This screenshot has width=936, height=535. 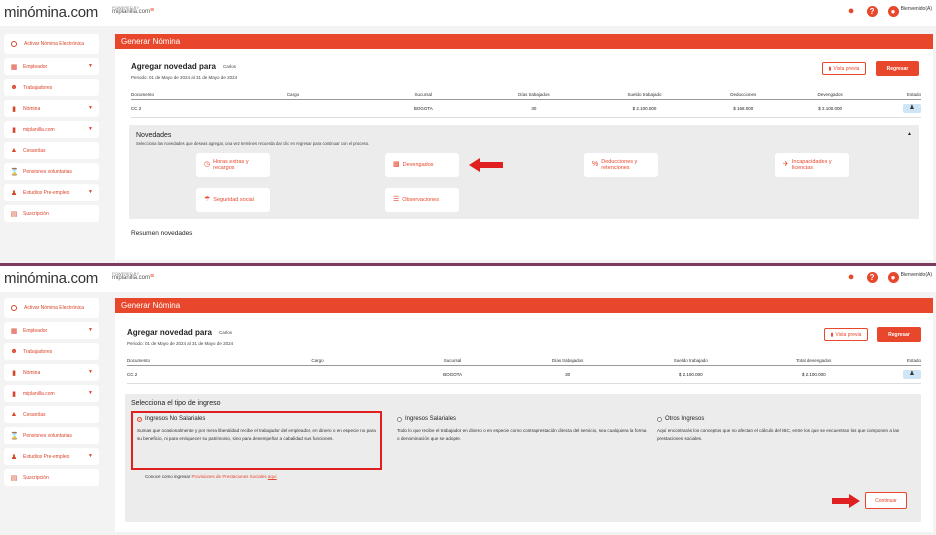 I want to click on col-estado: Estado, so click(x=897, y=361).